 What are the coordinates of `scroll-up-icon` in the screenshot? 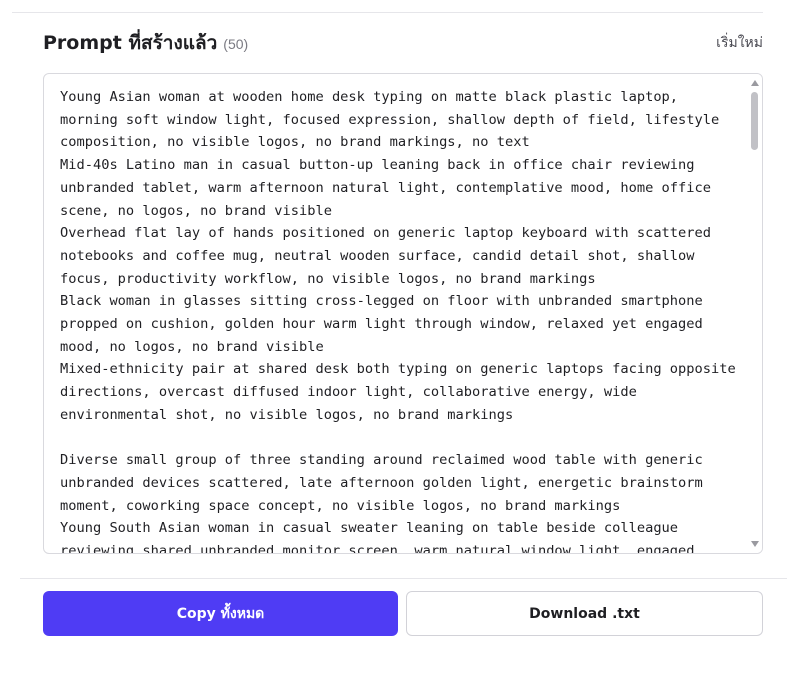 It's located at (755, 83).